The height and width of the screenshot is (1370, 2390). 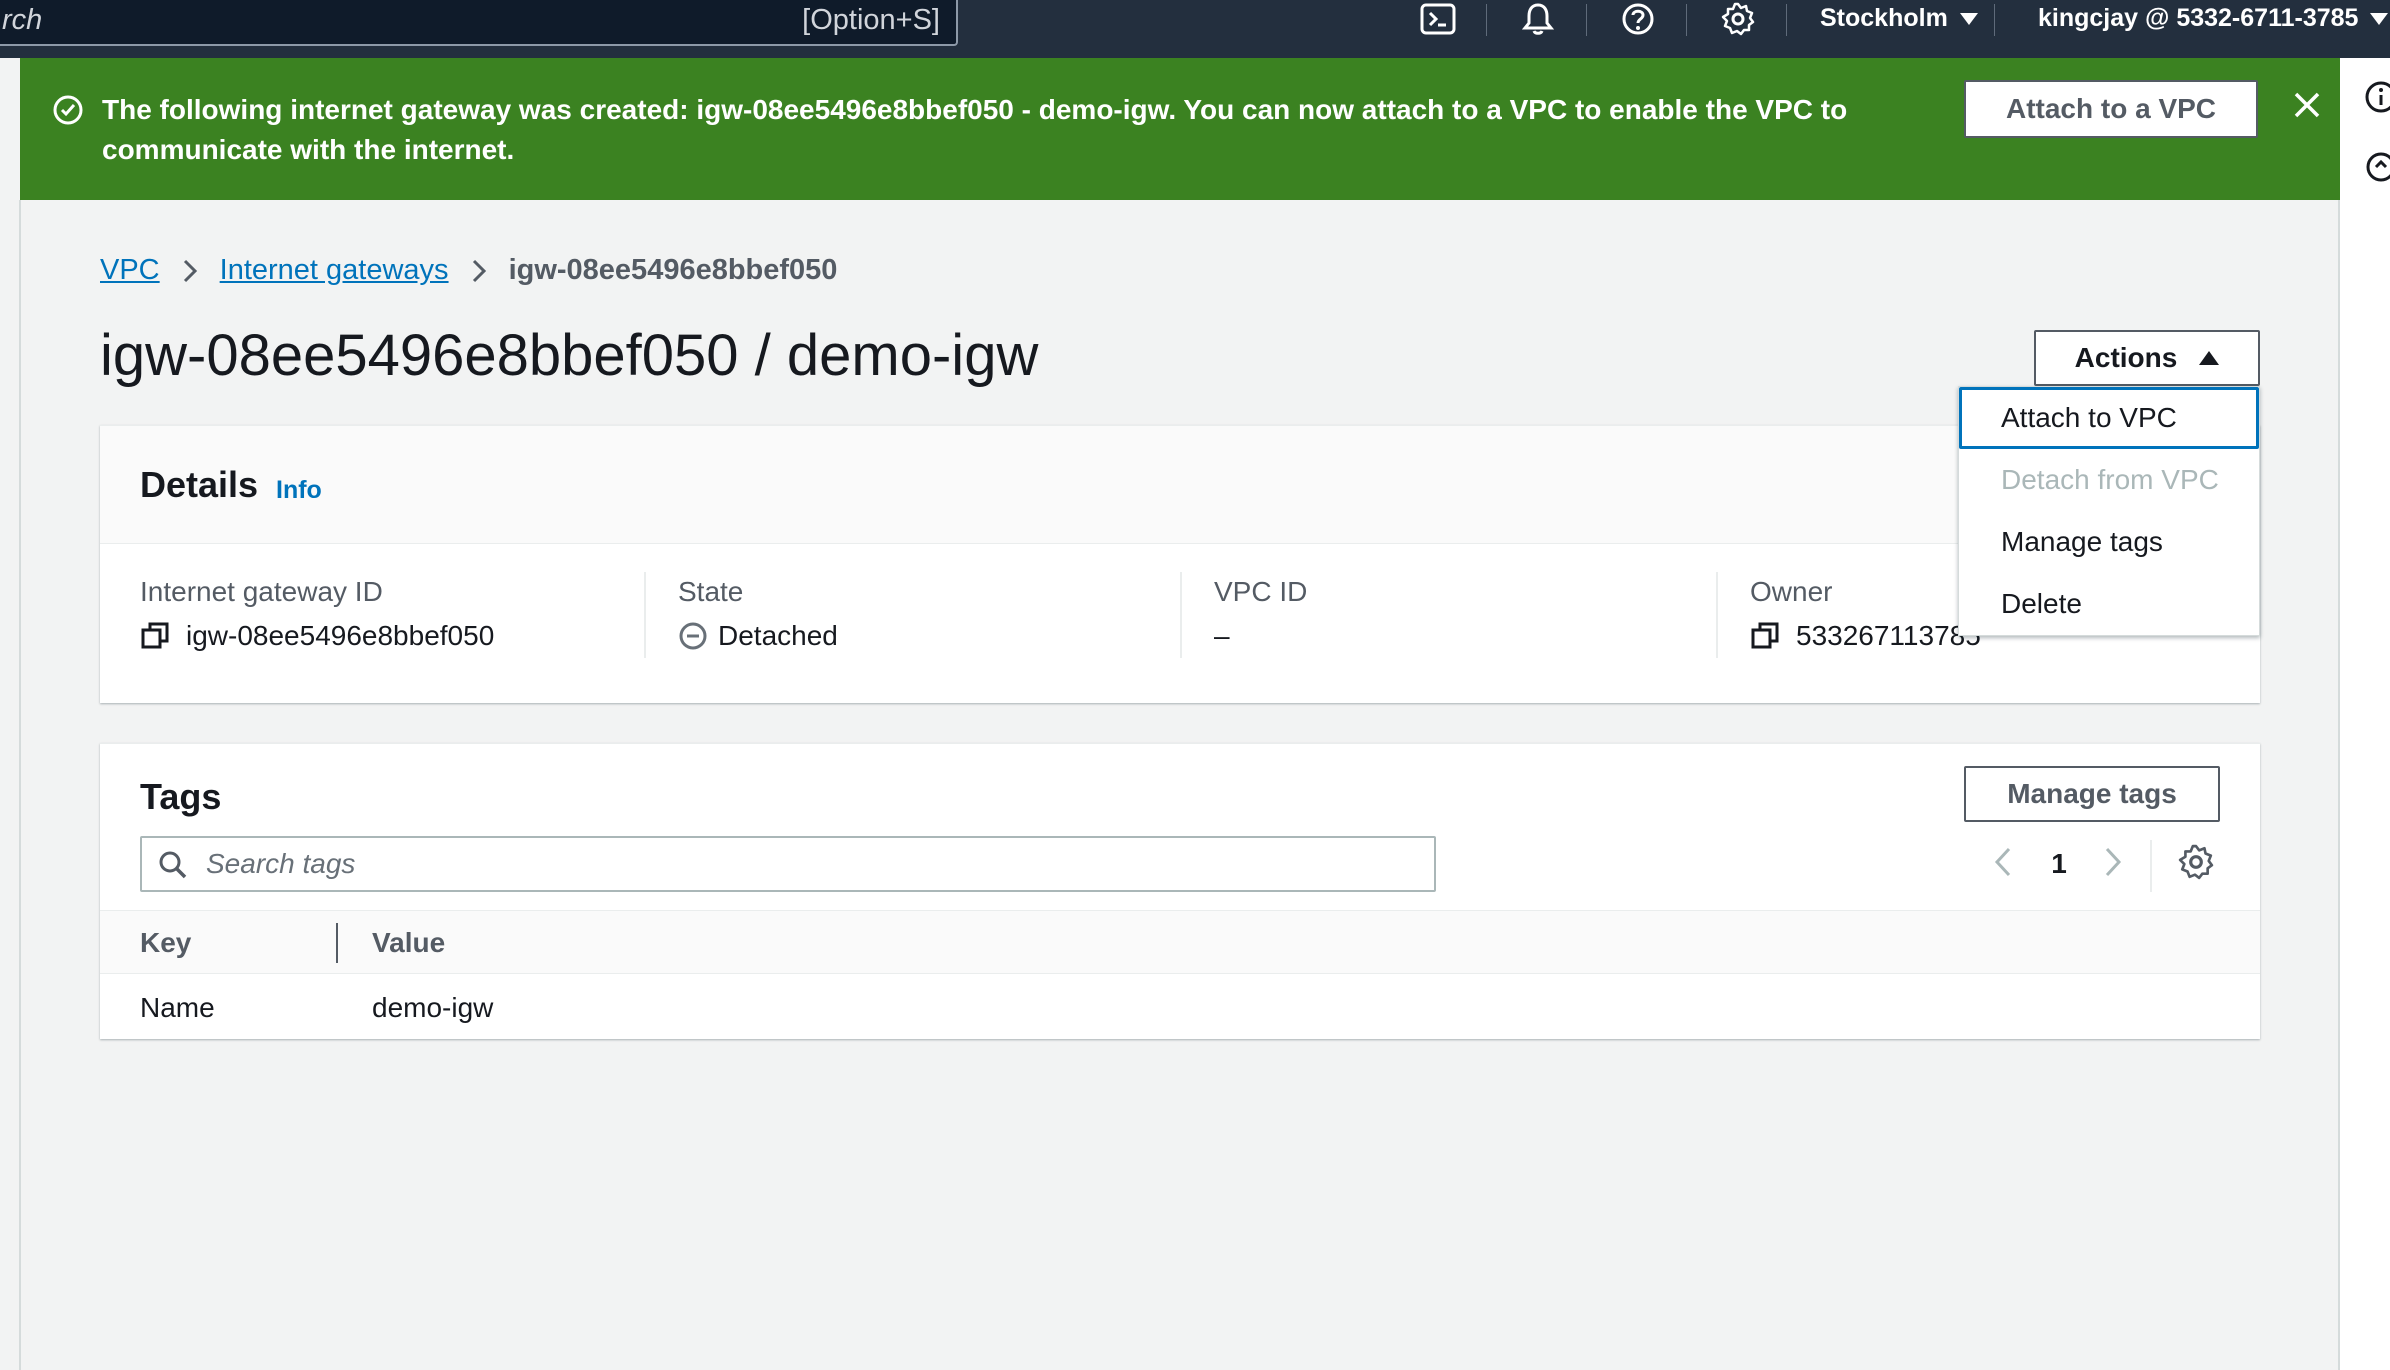 I want to click on bell-icon, so click(x=1538, y=19).